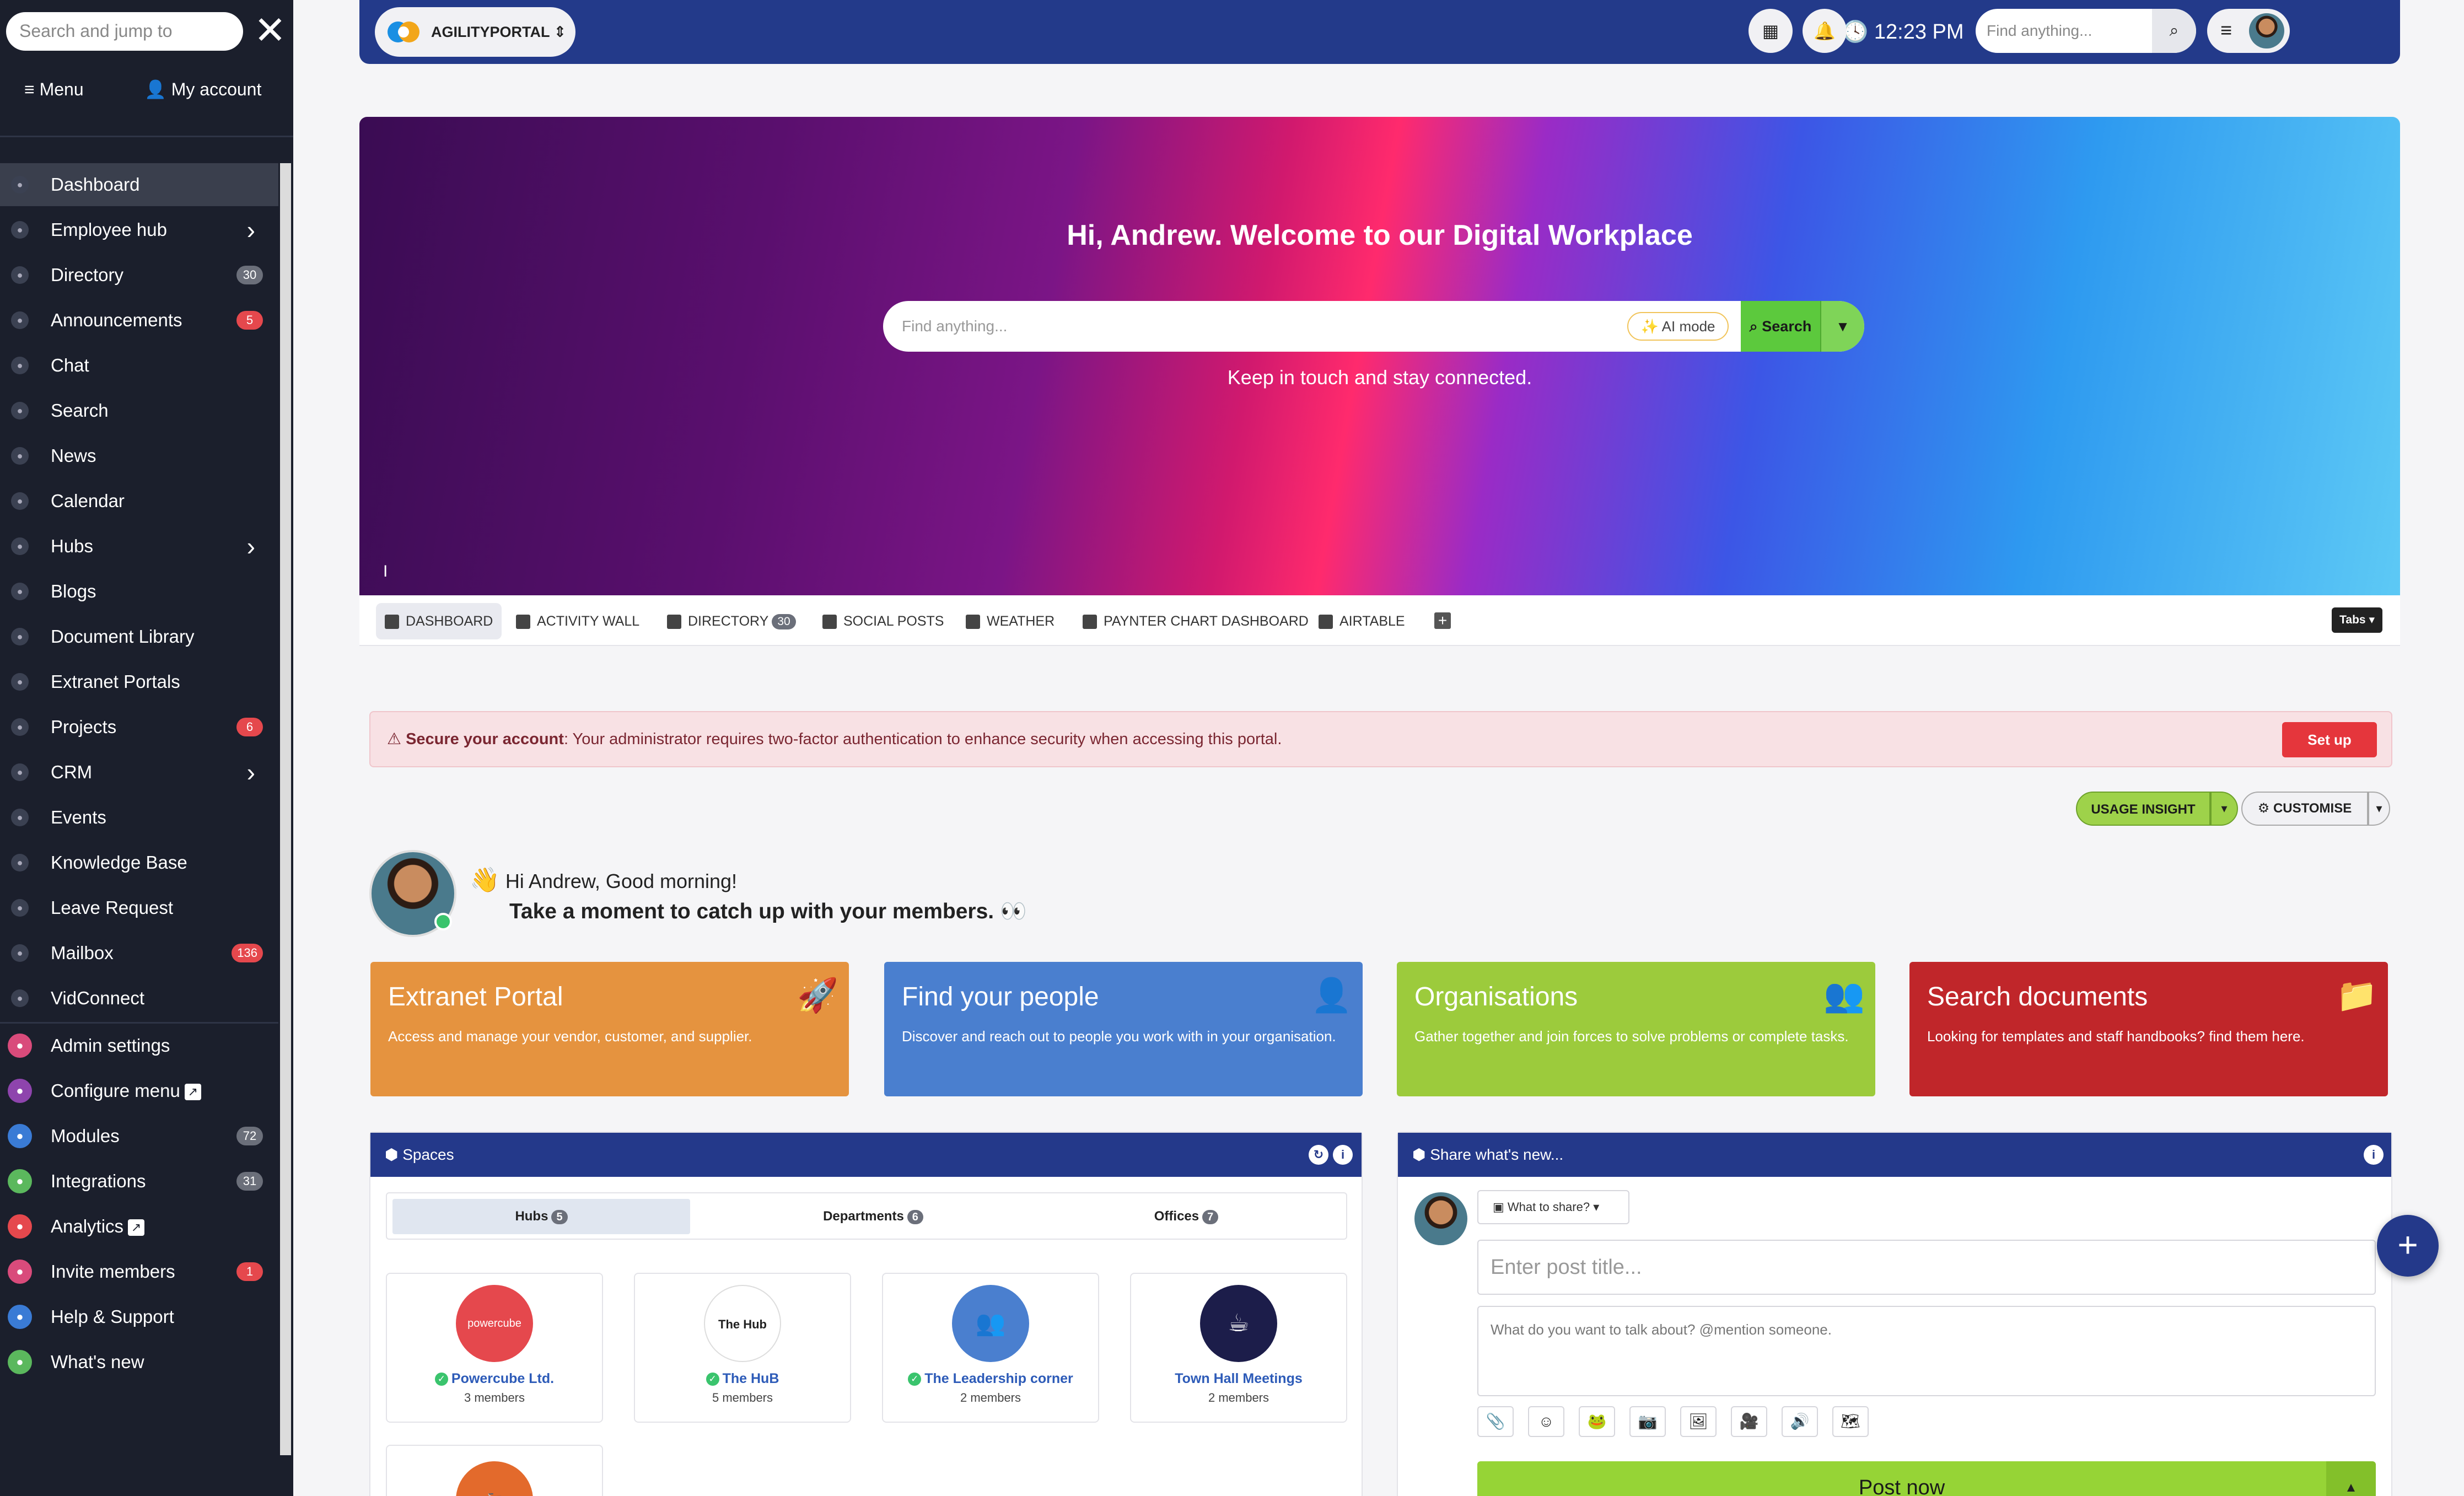  Describe the element at coordinates (139, 410) in the screenshot. I see `sidebar-item-search: ● Search` at that location.